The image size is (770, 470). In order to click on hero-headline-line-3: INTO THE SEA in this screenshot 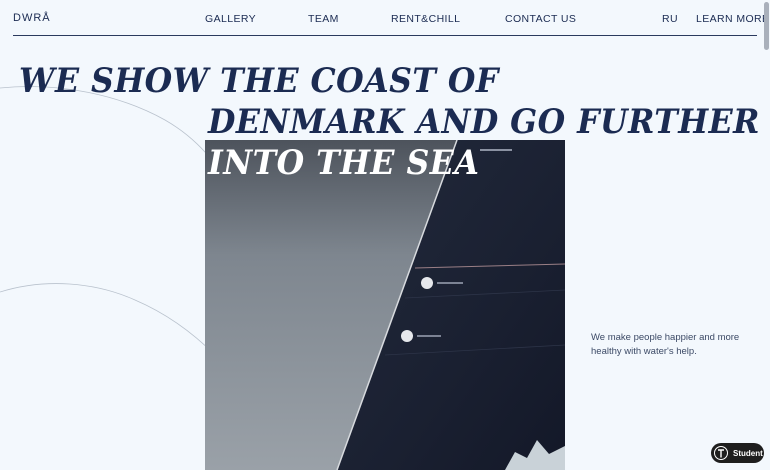, I will do `click(344, 163)`.